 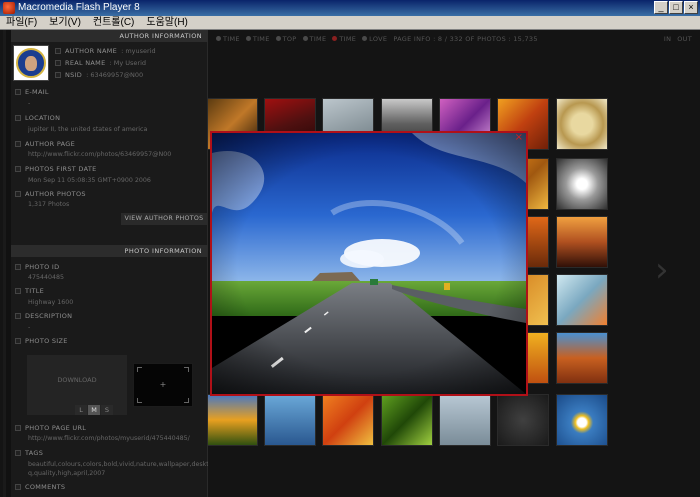 I want to click on title-row: TITLE, so click(x=110, y=291).